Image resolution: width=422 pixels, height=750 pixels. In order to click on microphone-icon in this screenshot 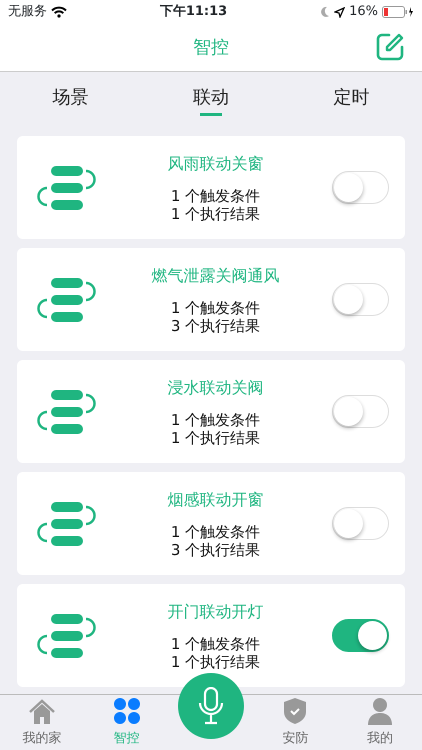, I will do `click(211, 706)`.